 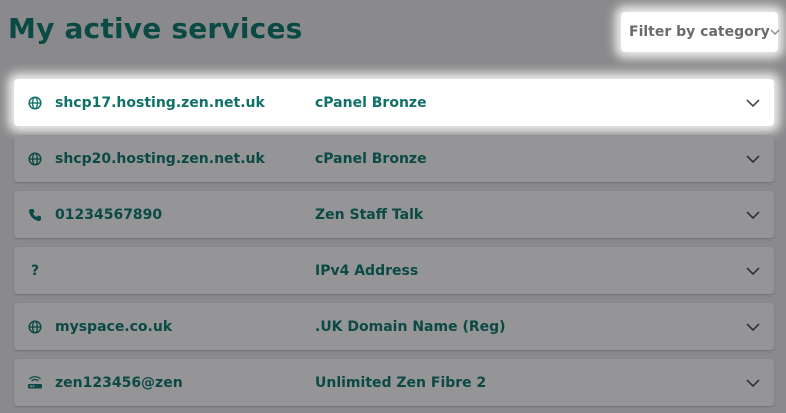 What do you see at coordinates (35, 270) in the screenshot?
I see `question-icon: ?` at bounding box center [35, 270].